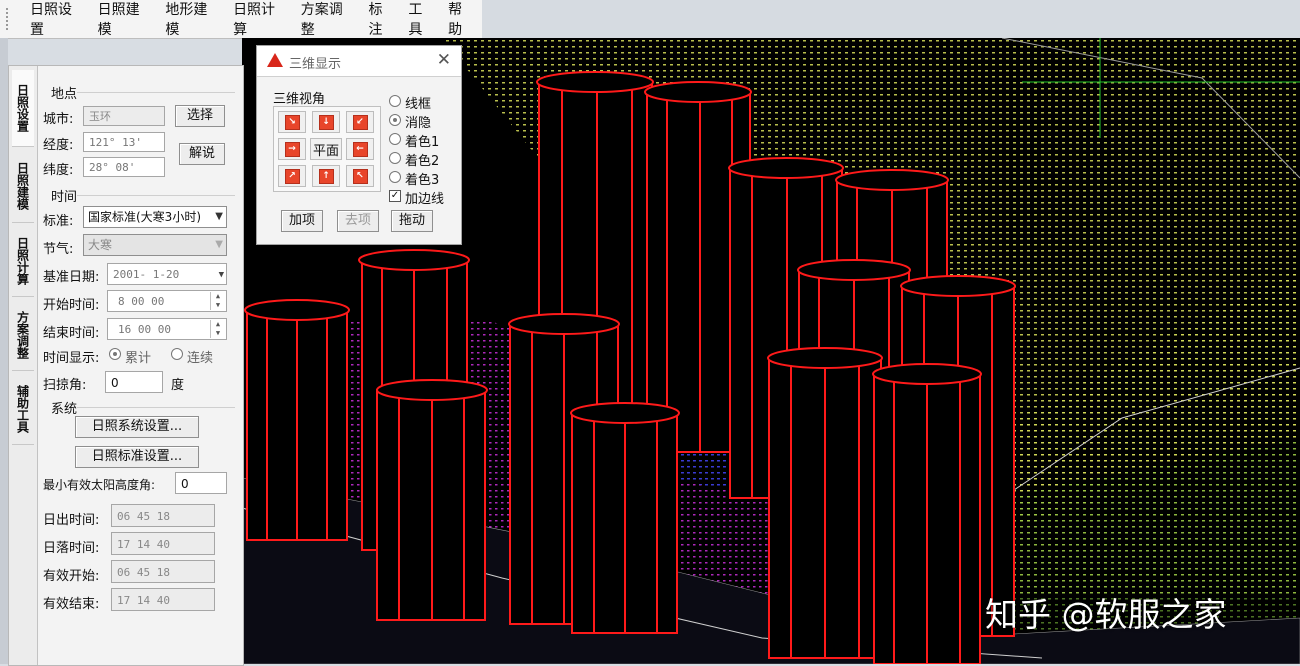  I want to click on menu-item-scheme-adjust: 方案调整, so click(329, 19).